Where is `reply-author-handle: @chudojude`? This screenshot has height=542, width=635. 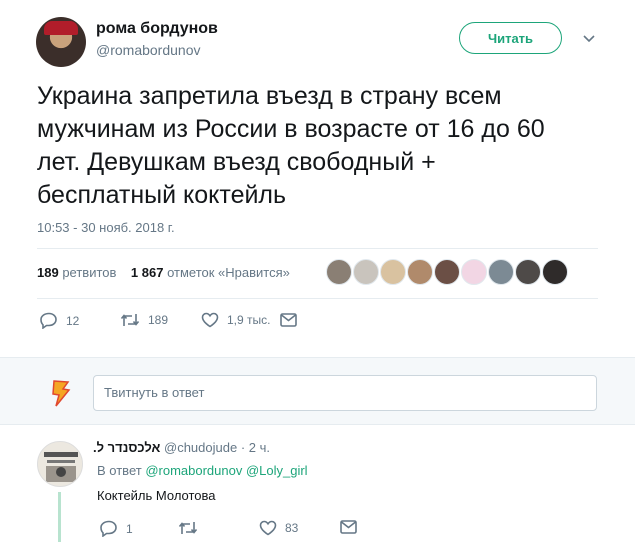
reply-author-handle: @chudojude is located at coordinates (200, 447).